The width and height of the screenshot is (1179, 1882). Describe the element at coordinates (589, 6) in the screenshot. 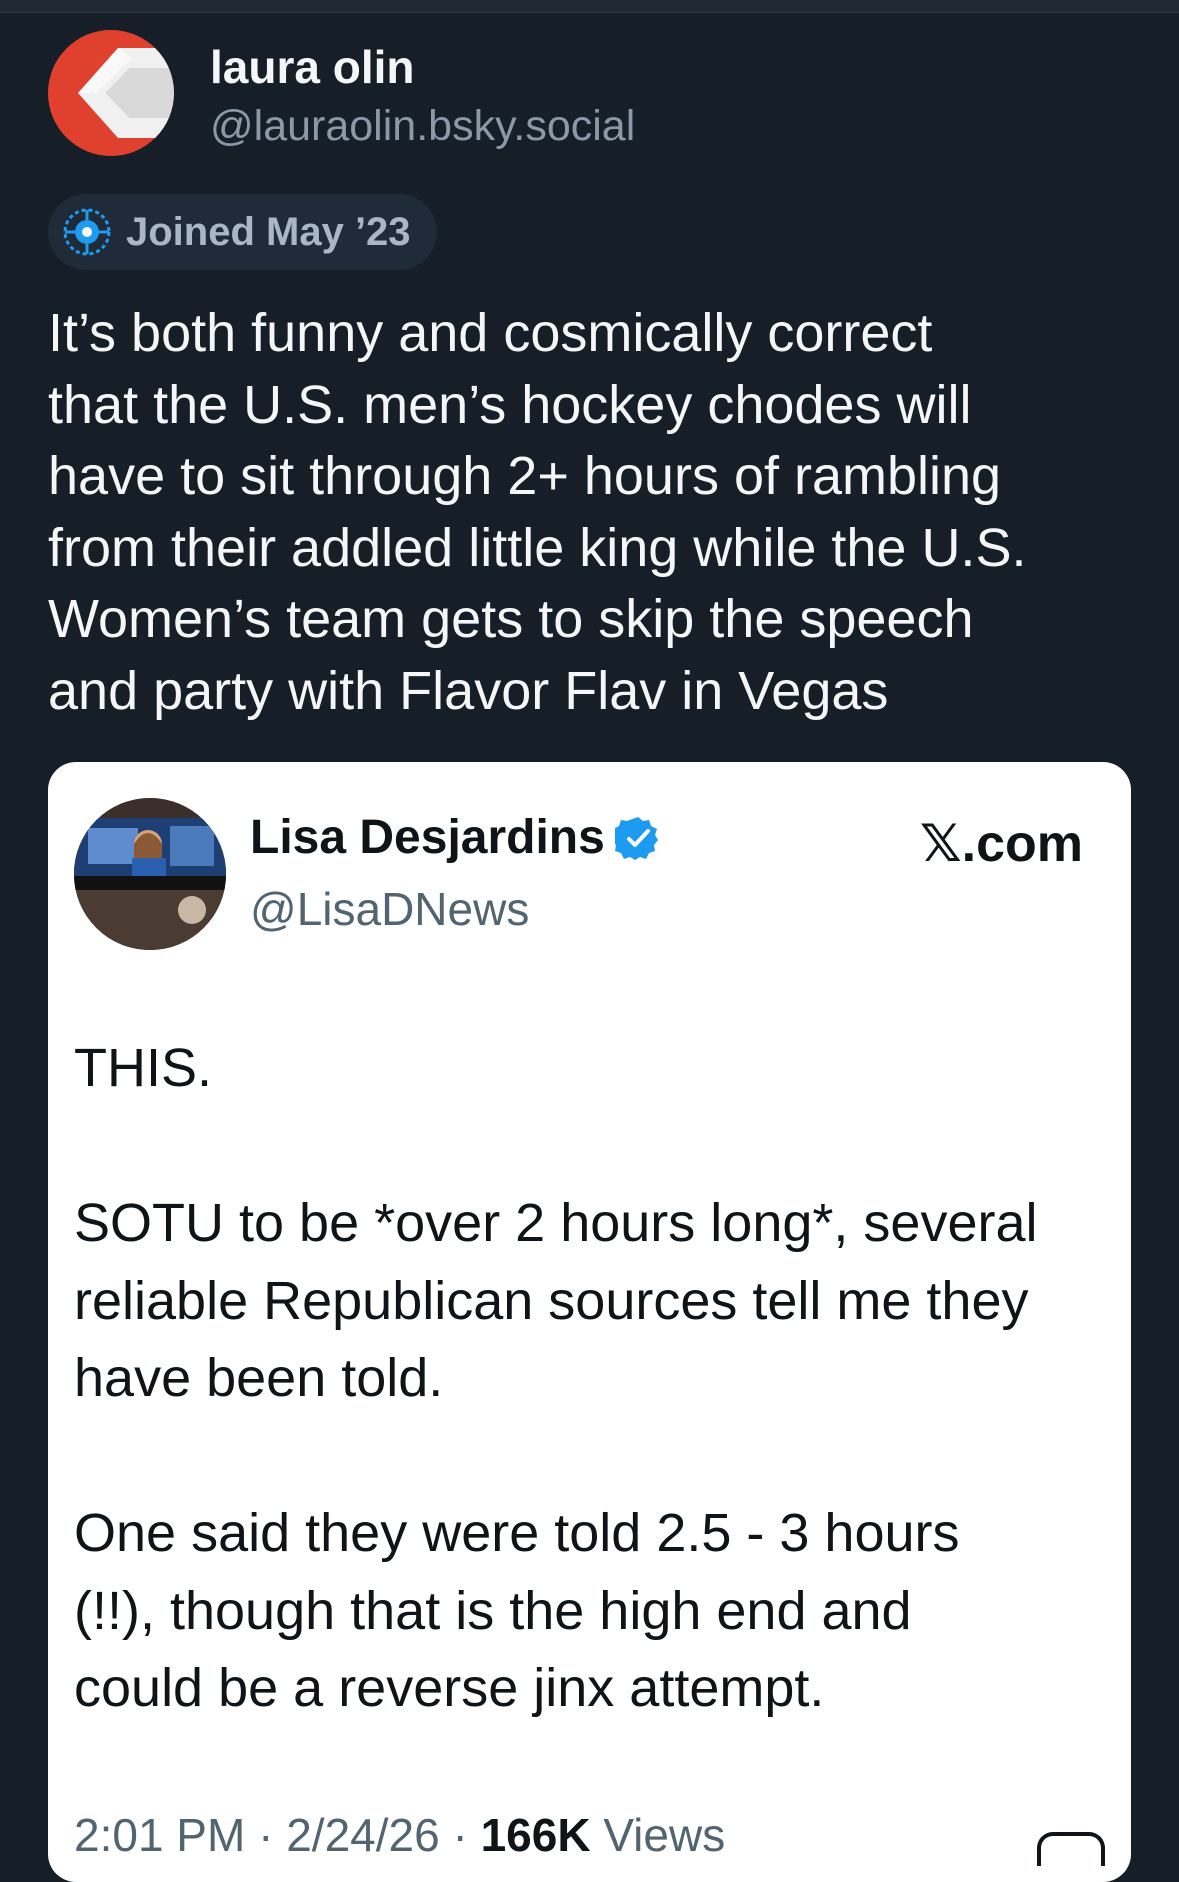

I see `top-divider` at that location.